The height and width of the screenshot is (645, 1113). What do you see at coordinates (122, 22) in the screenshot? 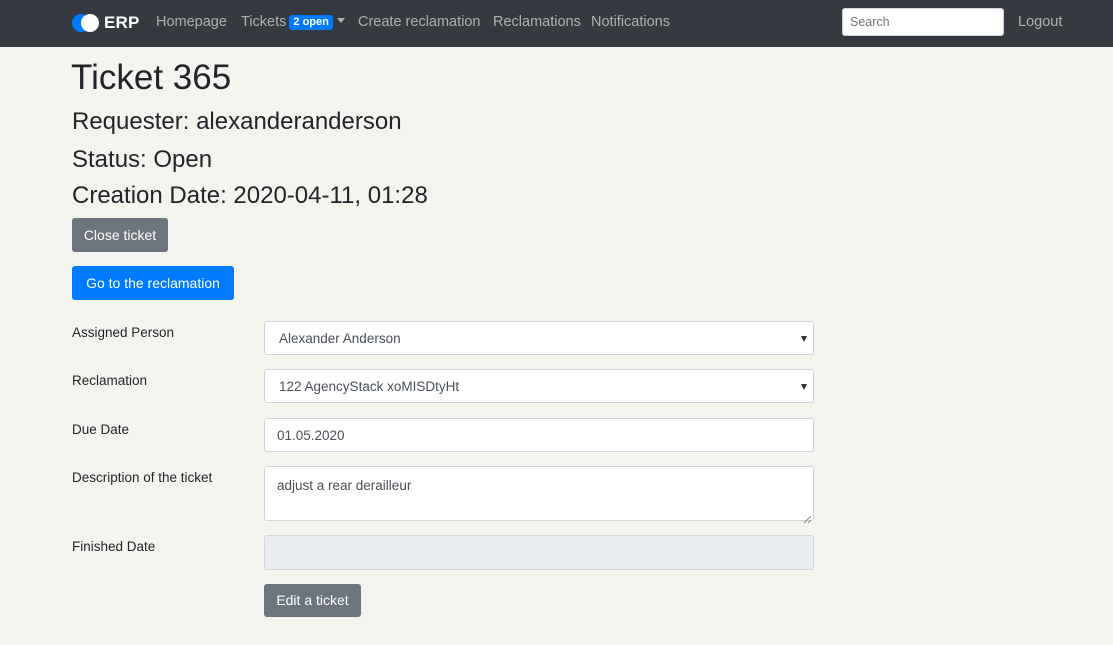
I see `brand-text: ERP` at bounding box center [122, 22].